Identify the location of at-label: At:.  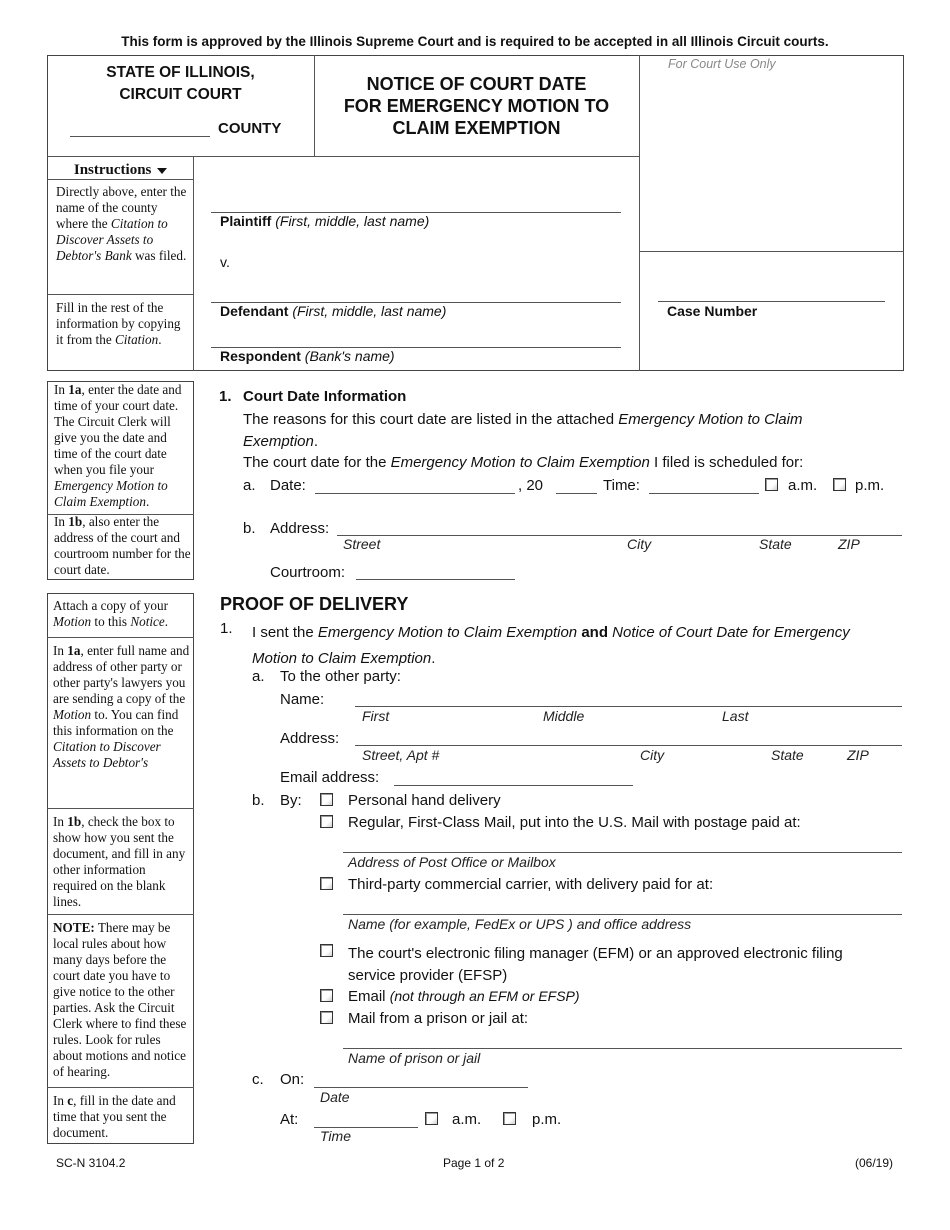
(289, 1119).